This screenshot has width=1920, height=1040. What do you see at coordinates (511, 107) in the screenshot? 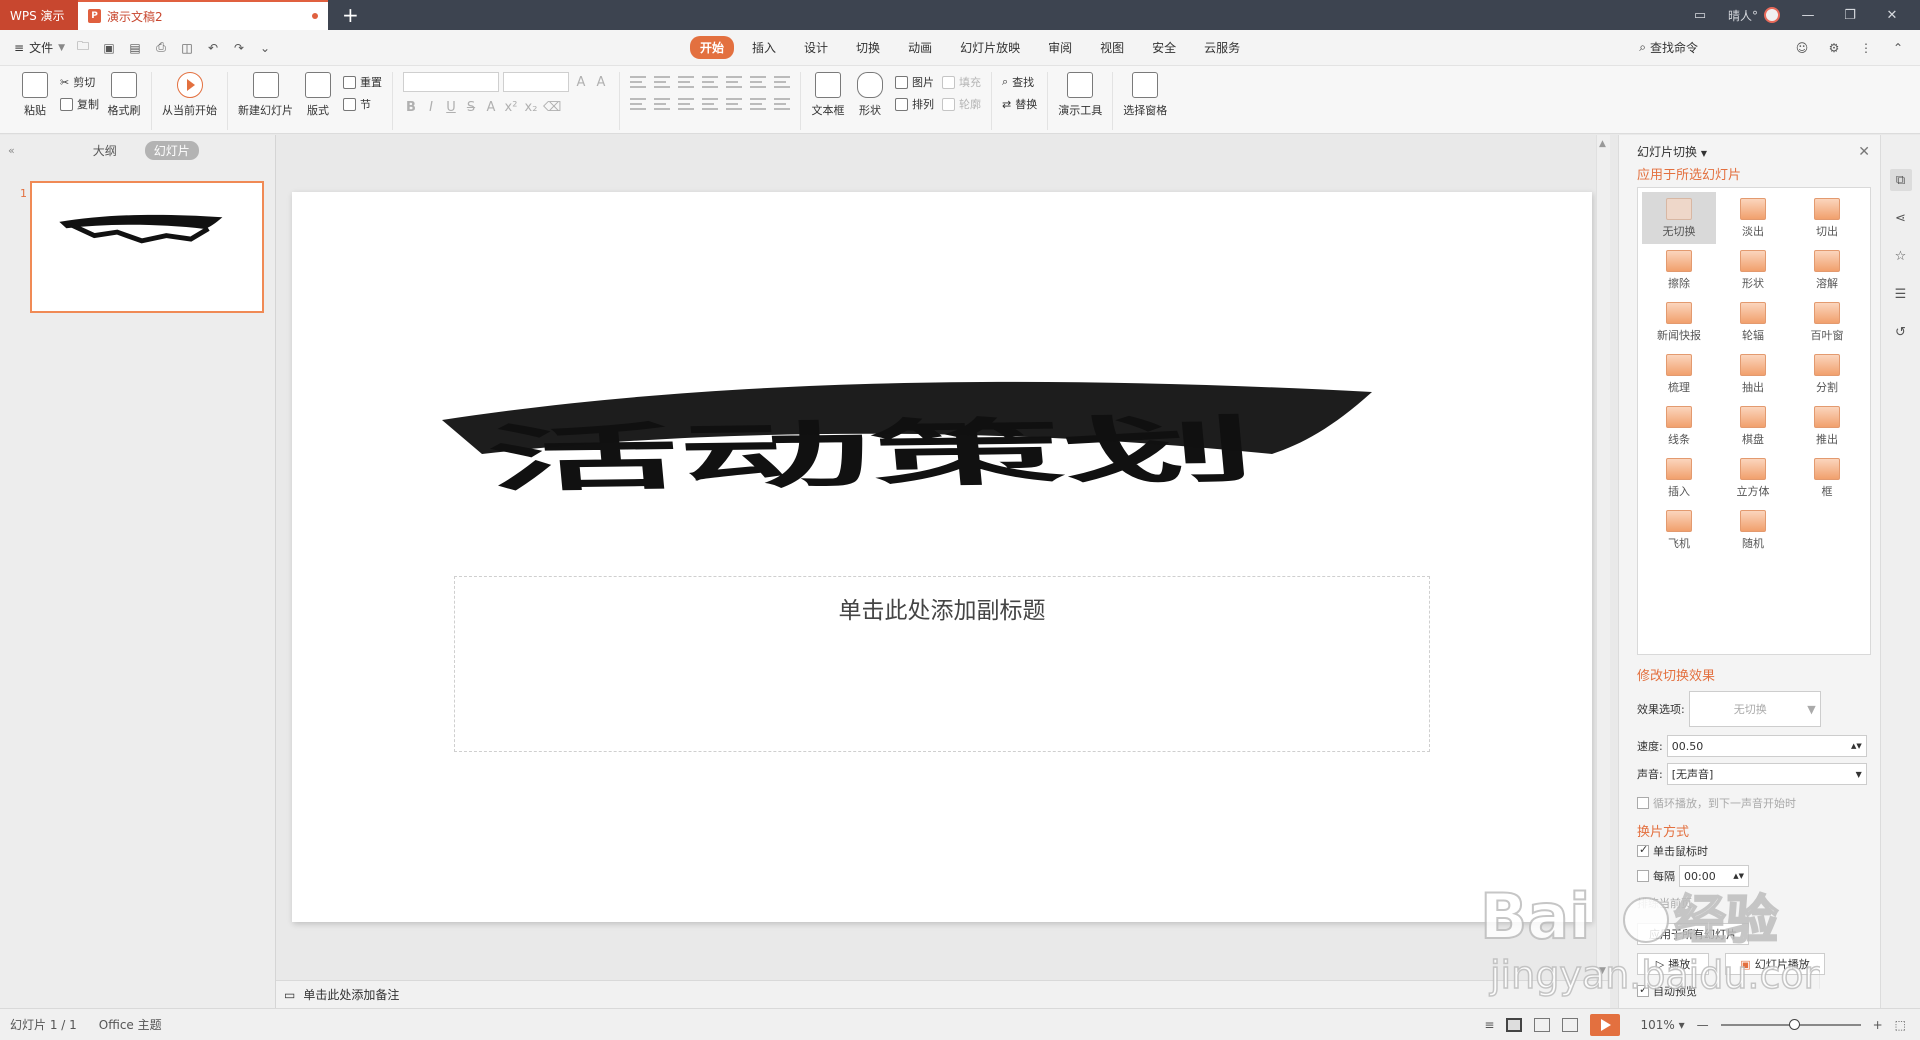
I see `superscript-icon: x²` at bounding box center [511, 107].